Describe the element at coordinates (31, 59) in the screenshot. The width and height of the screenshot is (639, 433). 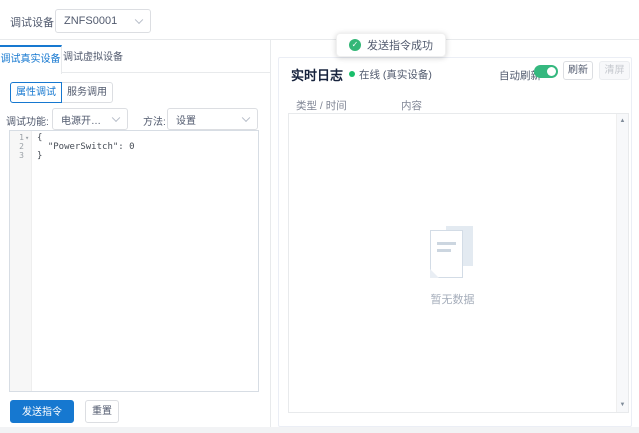
I see `tab-real-device: 调试真实设备` at that location.